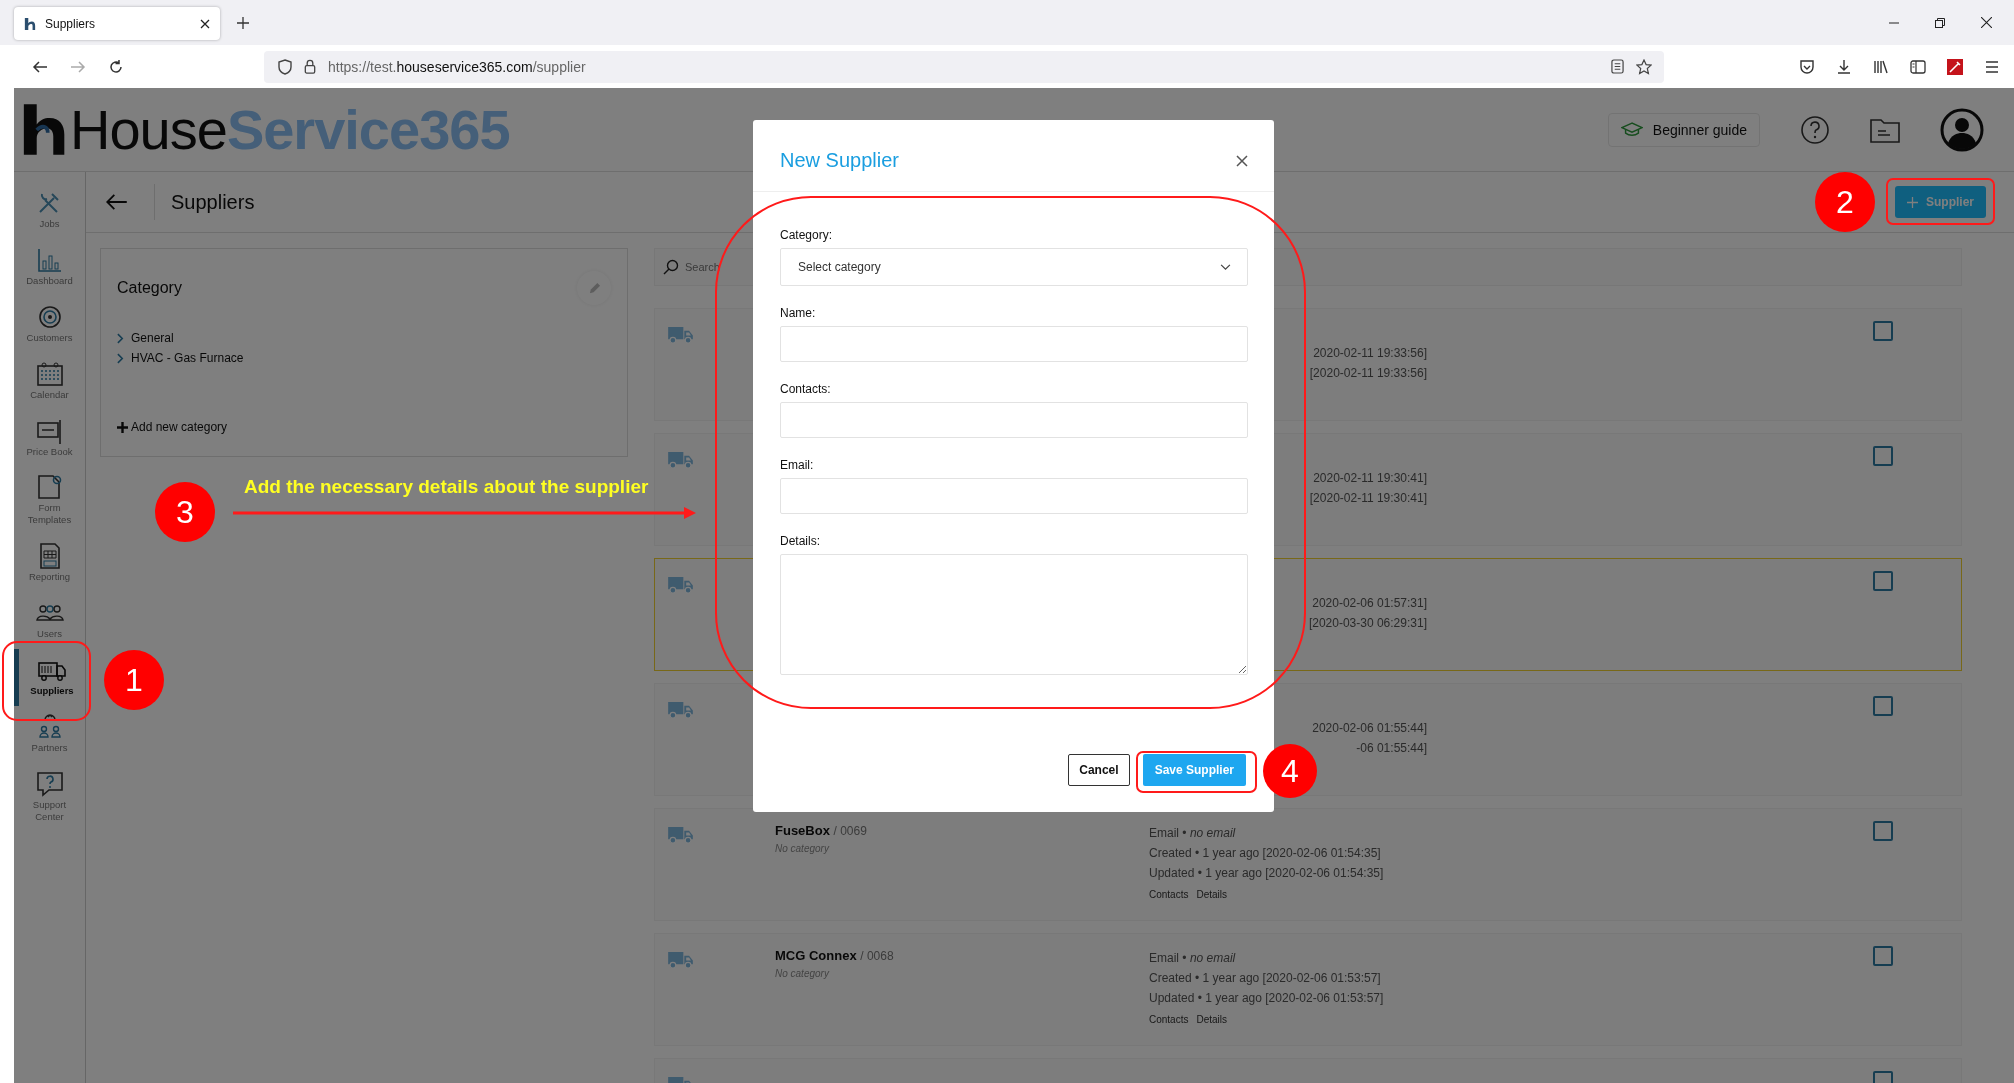 The width and height of the screenshot is (2014, 1083). What do you see at coordinates (117, 23) in the screenshot?
I see `browser-tab: Suppliers` at bounding box center [117, 23].